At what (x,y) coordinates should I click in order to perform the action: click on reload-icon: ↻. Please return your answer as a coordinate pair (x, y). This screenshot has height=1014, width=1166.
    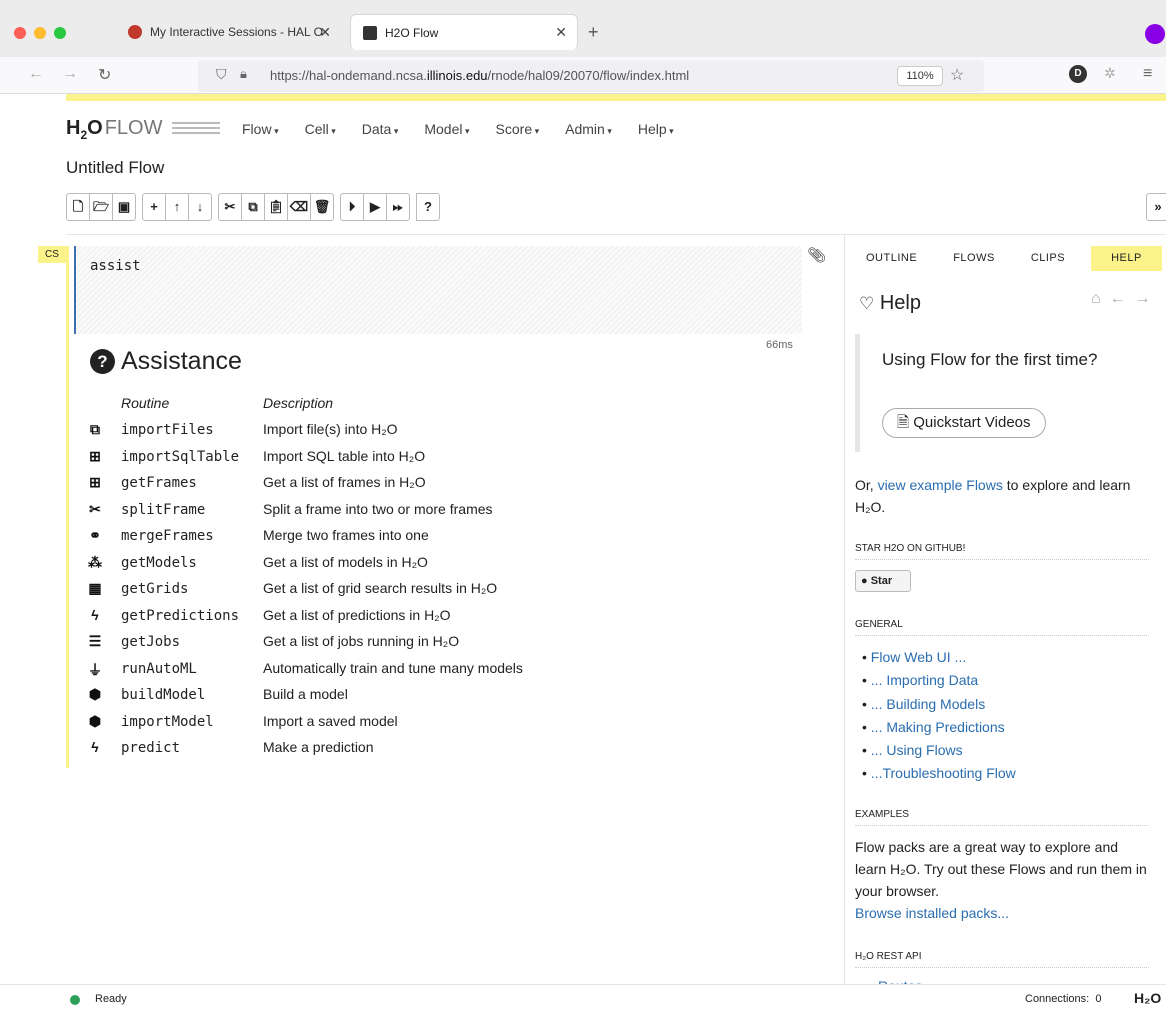
    Looking at the image, I should click on (104, 75).